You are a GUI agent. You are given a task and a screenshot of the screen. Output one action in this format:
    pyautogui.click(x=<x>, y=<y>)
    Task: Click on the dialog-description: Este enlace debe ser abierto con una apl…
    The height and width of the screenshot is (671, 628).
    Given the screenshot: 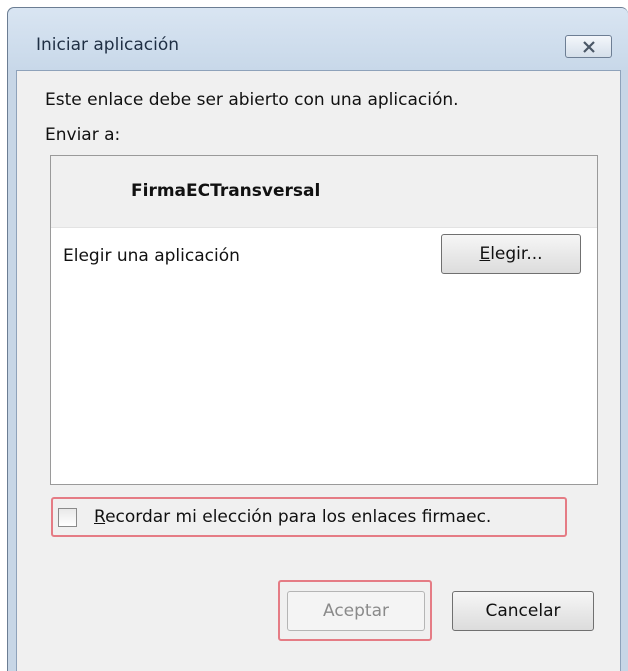 What is the action you would take?
    pyautogui.click(x=252, y=100)
    